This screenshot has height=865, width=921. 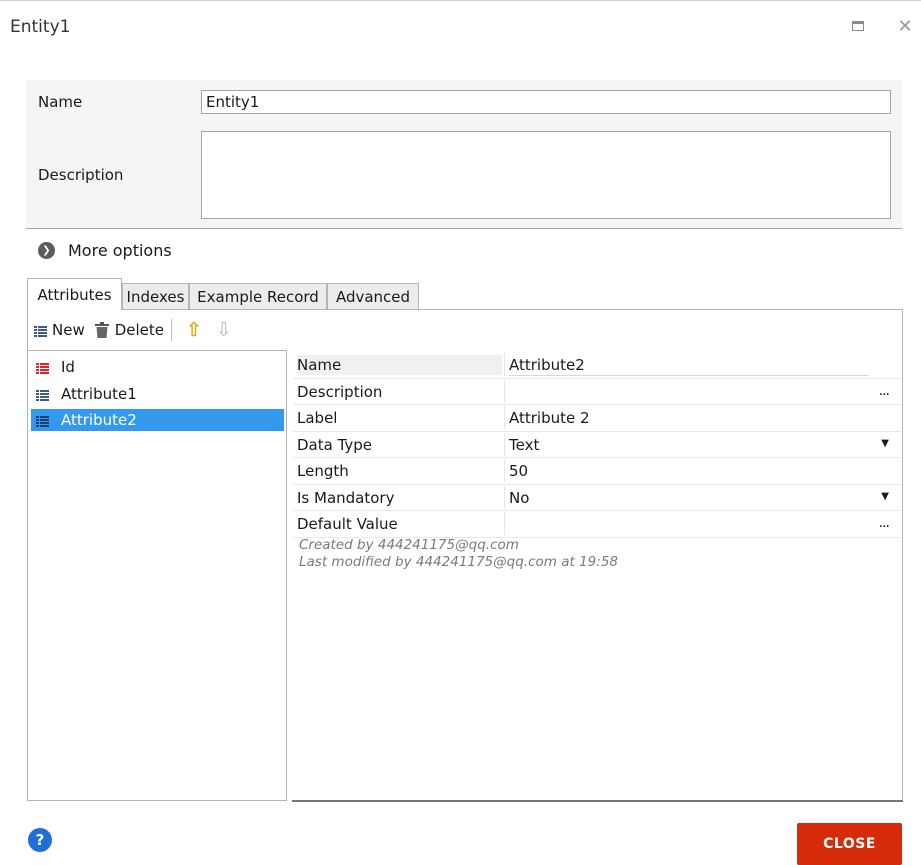 What do you see at coordinates (139, 330) in the screenshot?
I see `delete-label: Delete` at bounding box center [139, 330].